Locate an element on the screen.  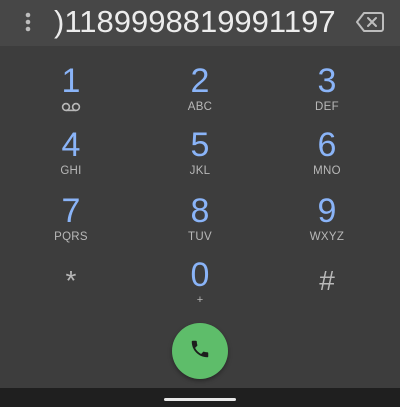
key-hash: # is located at coordinates (327, 292).